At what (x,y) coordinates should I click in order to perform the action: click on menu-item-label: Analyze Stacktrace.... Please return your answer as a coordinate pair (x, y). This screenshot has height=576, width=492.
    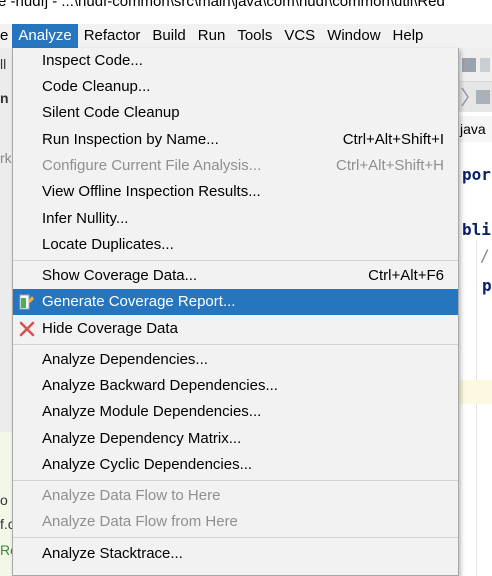
    Looking at the image, I should click on (112, 553).